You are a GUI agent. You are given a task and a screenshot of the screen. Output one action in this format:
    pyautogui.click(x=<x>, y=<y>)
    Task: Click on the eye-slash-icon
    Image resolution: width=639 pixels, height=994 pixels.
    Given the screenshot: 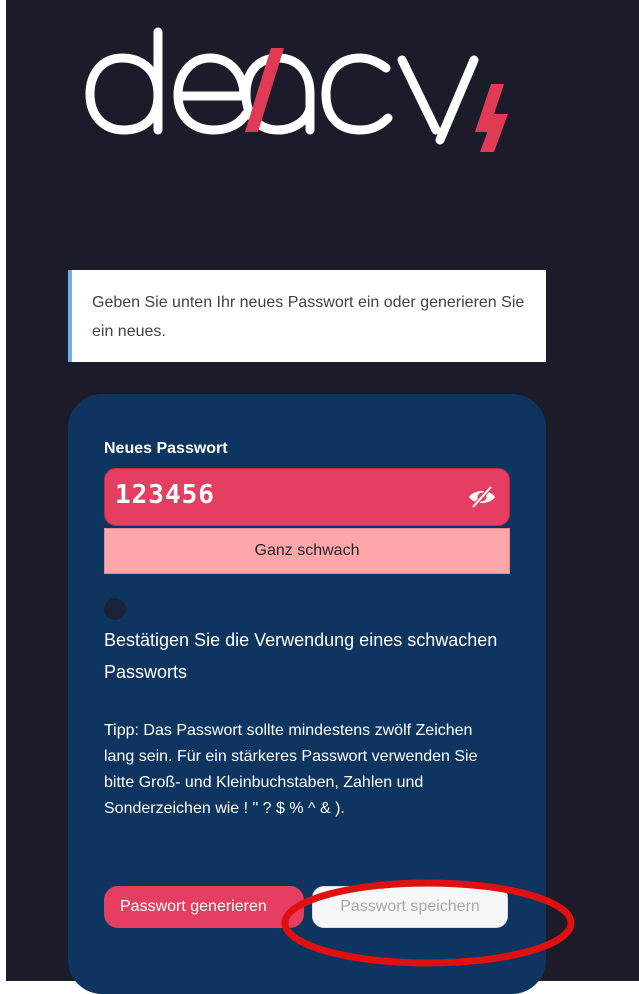 What is the action you would take?
    pyautogui.click(x=482, y=497)
    